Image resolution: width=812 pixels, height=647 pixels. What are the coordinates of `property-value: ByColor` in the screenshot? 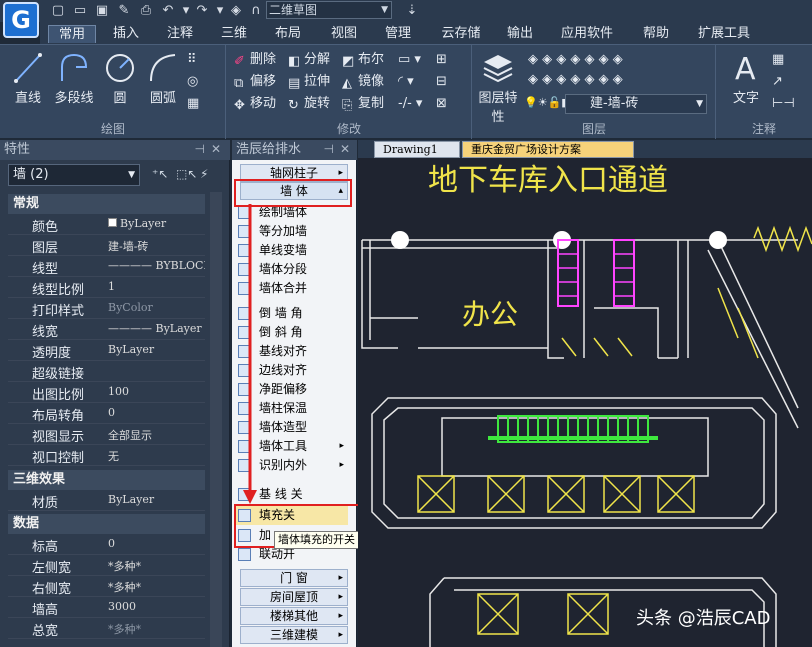 It's located at (156, 307).